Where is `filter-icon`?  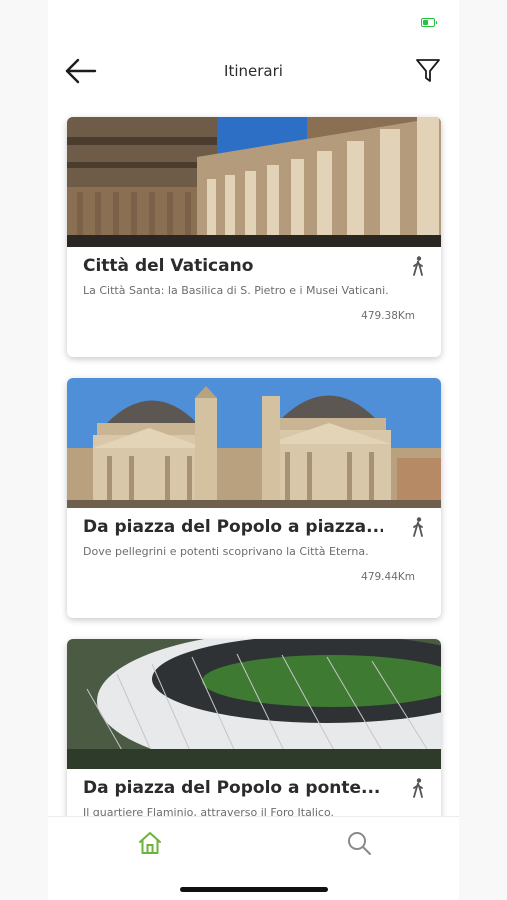 filter-icon is located at coordinates (428, 70).